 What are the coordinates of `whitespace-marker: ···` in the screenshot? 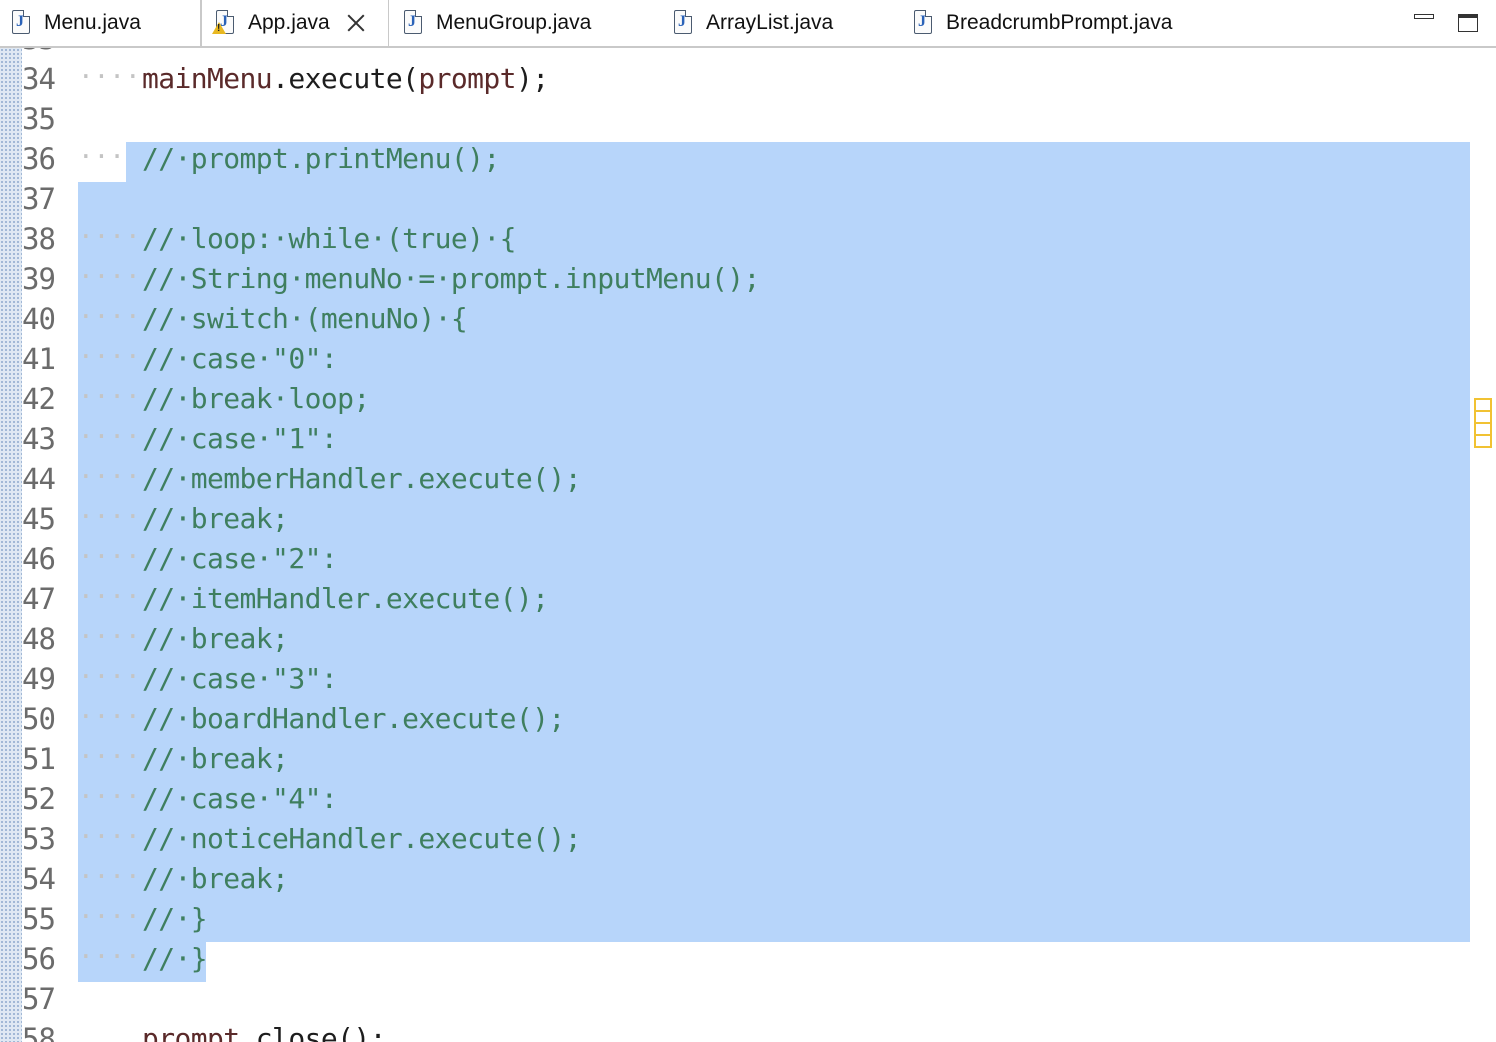 It's located at (101, 157).